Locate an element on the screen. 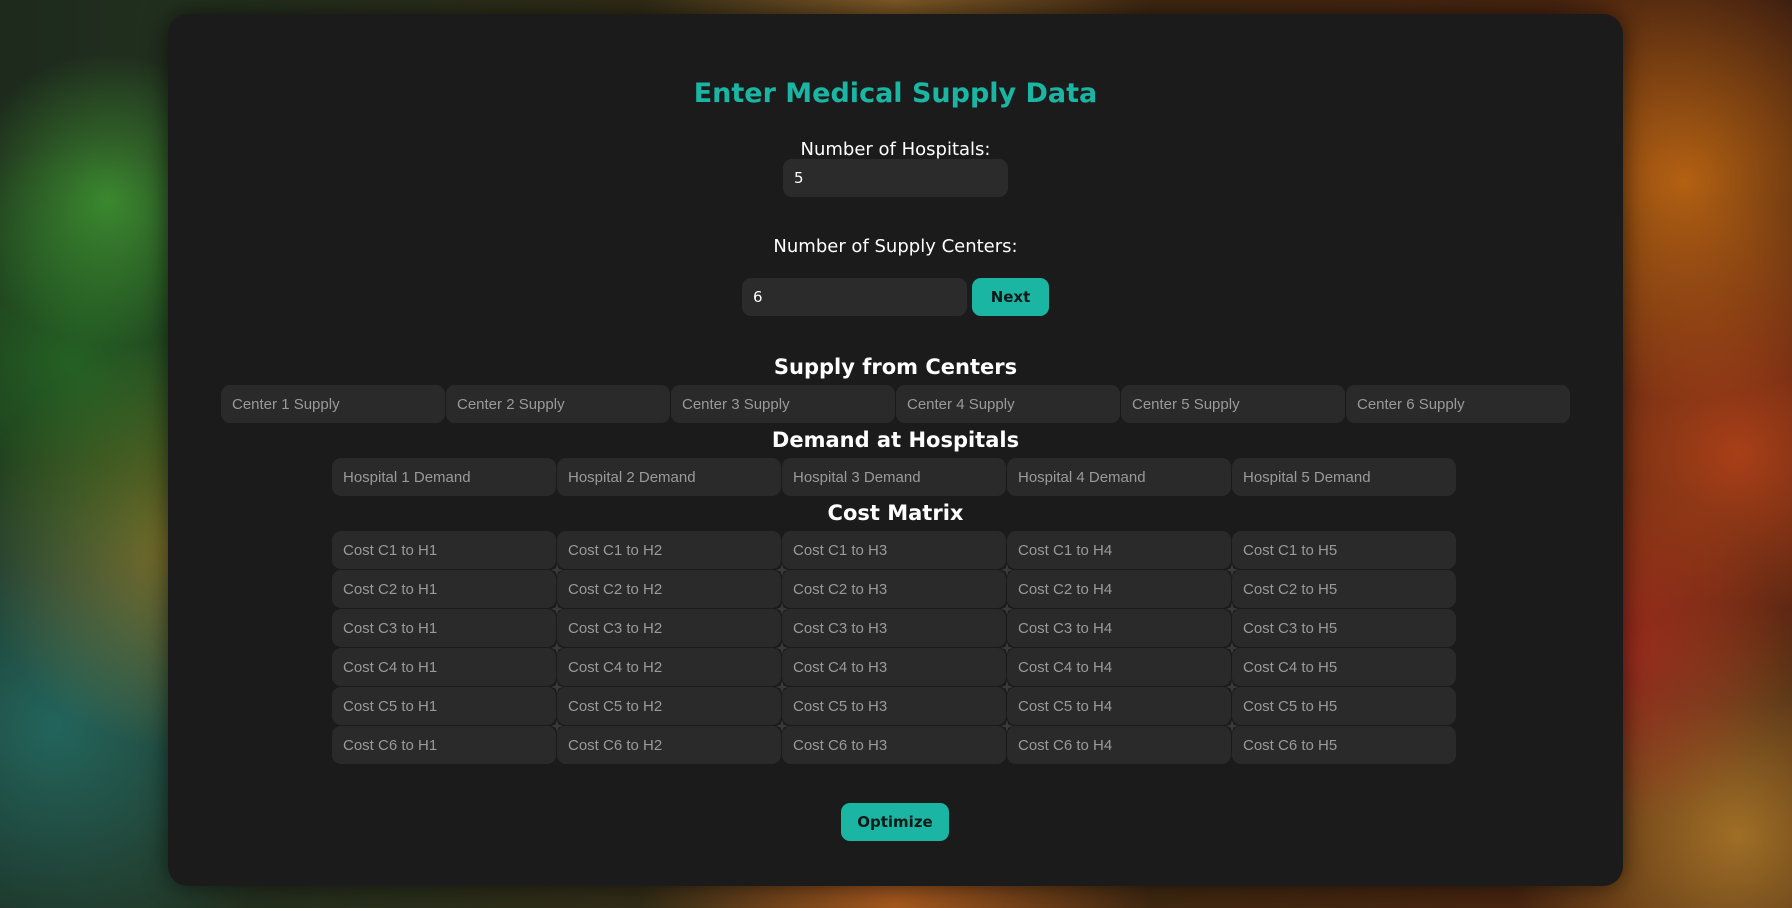 The image size is (1792, 908). demand-section-title: Demand at Hospitals is located at coordinates (895, 440).